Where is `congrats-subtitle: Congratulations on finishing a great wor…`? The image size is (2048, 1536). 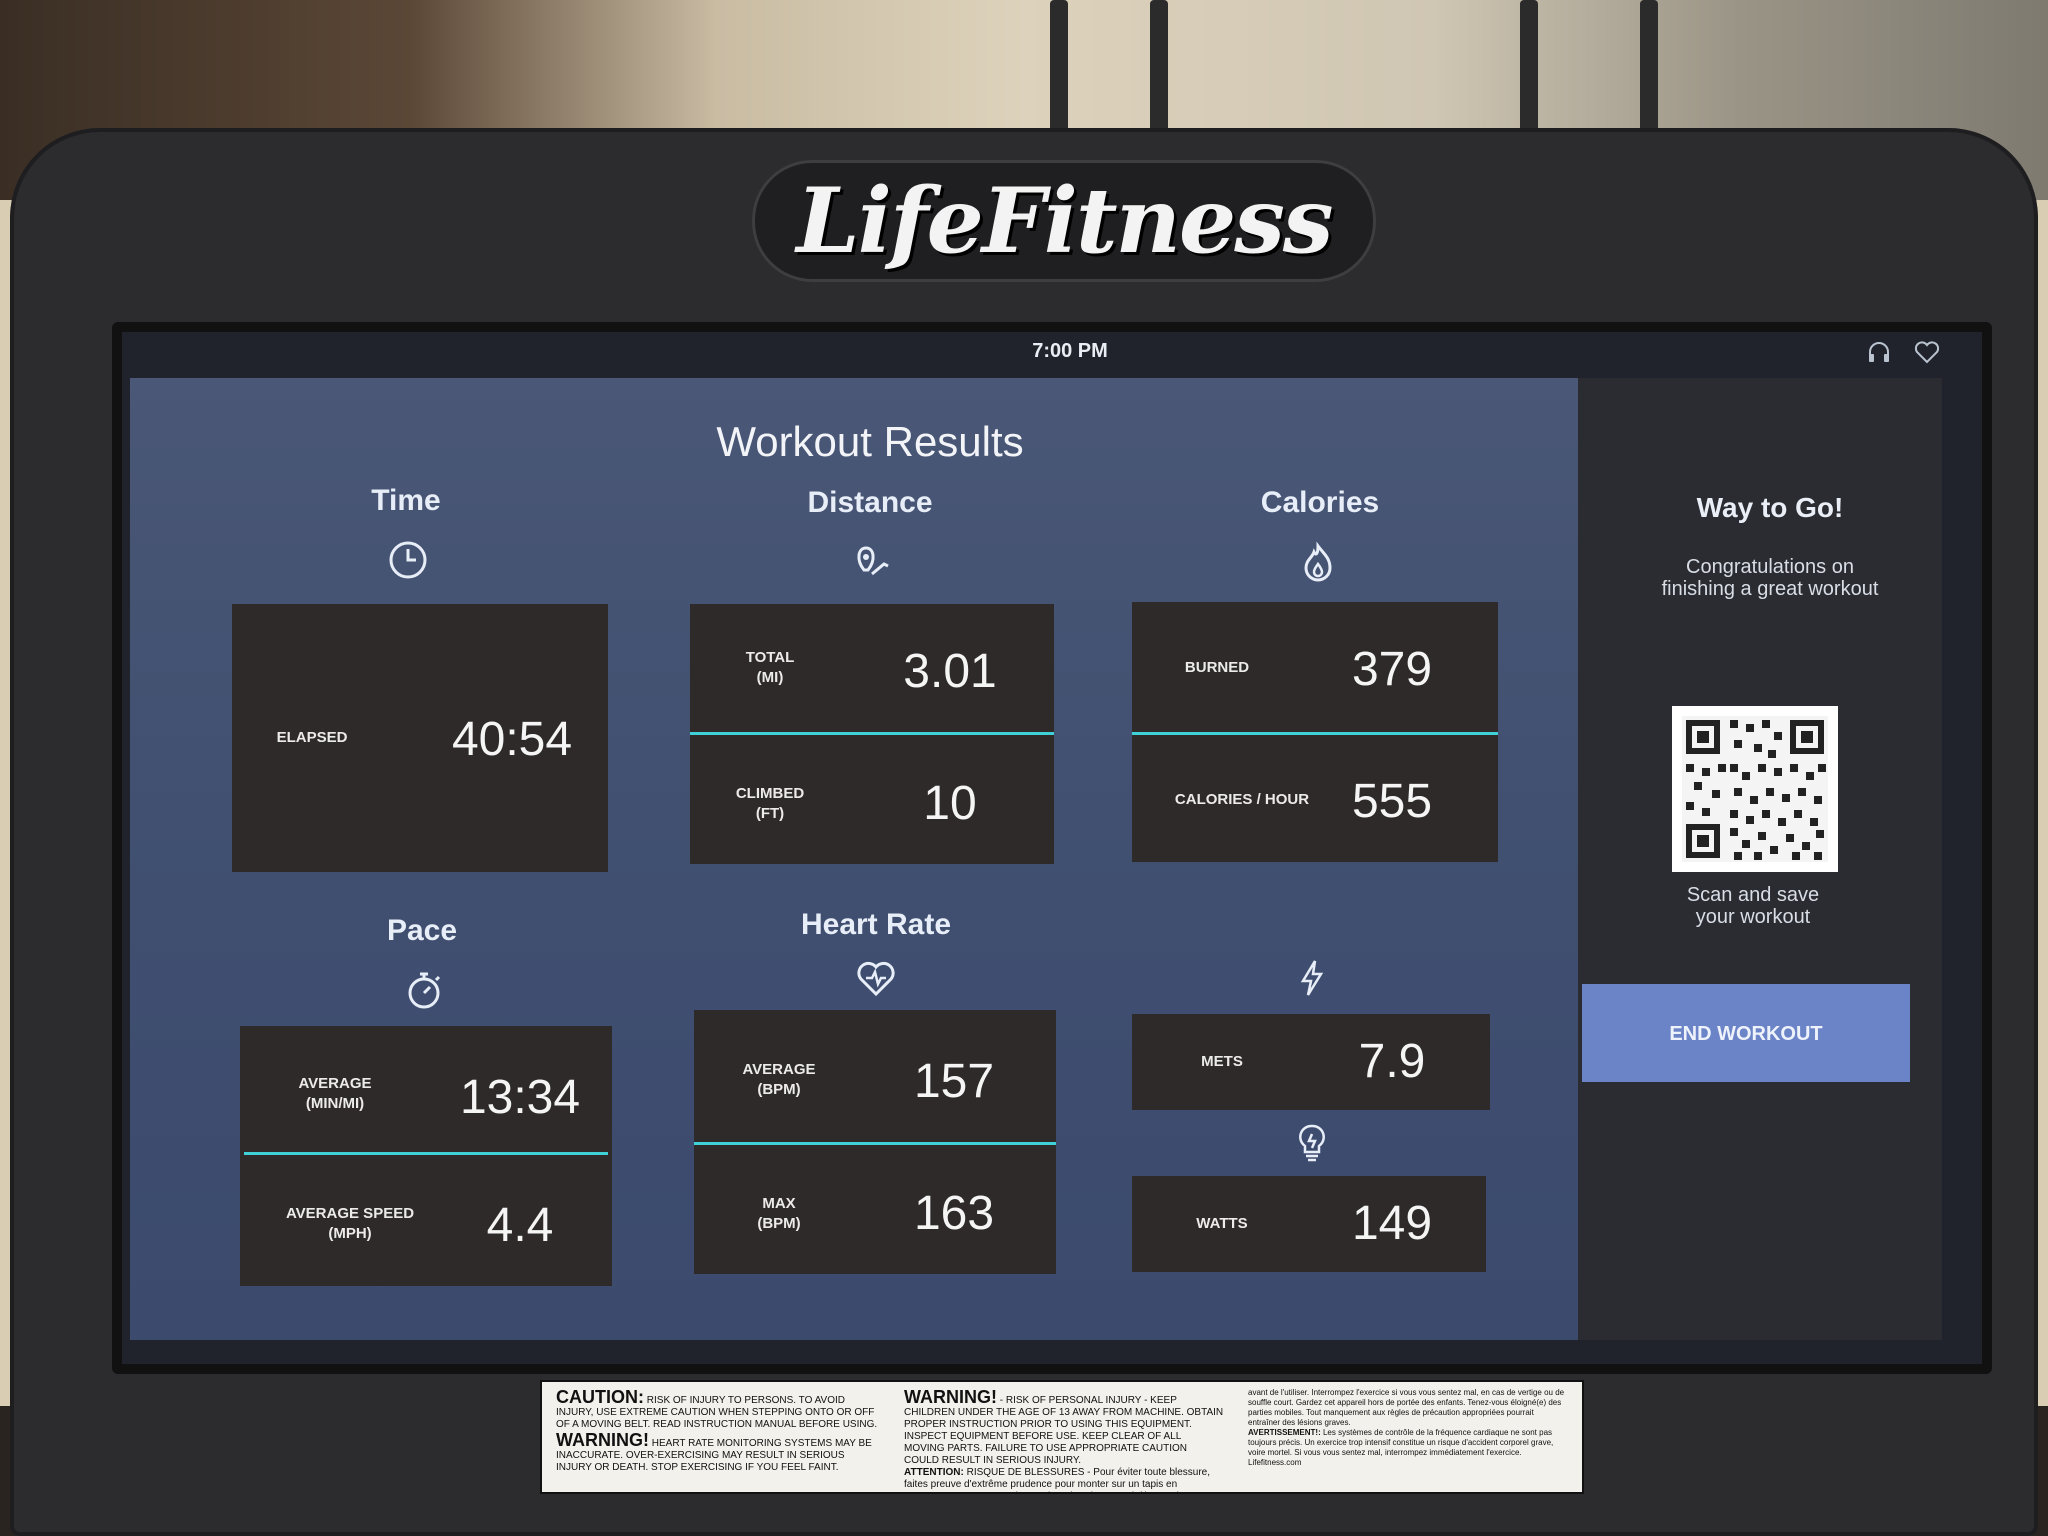
congrats-subtitle: Congratulations on finishing a great wor… is located at coordinates (1770, 578).